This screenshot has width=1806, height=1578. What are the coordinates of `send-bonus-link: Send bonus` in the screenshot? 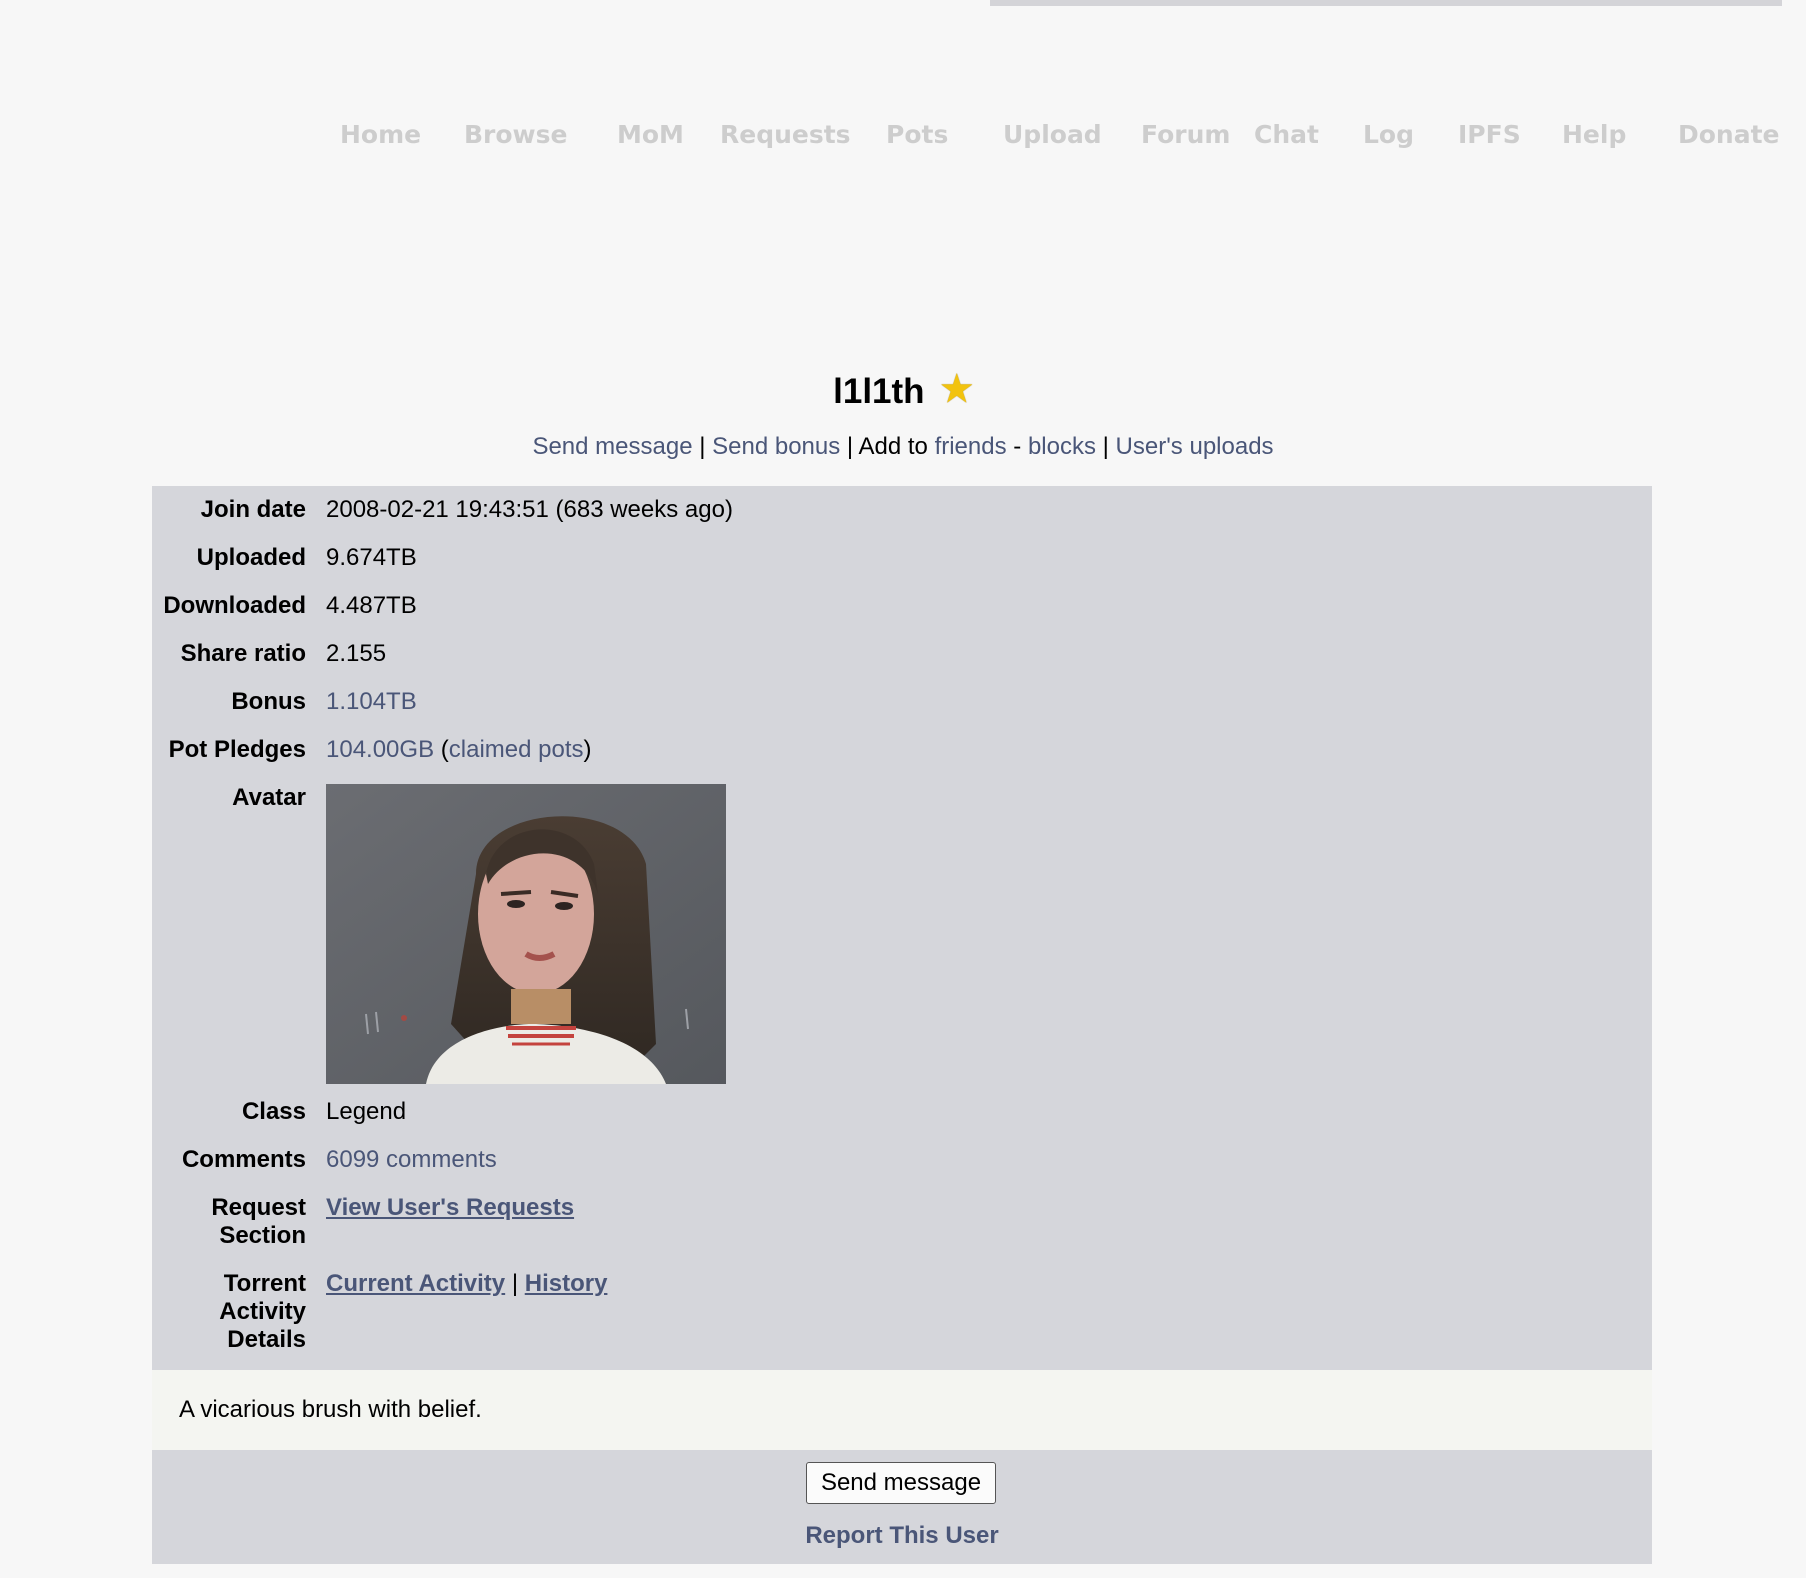 It's located at (776, 446).